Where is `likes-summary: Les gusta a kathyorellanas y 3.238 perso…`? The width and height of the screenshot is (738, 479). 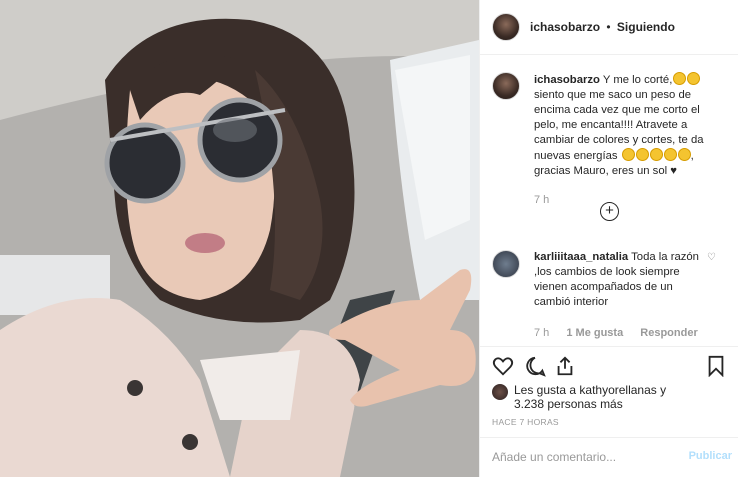 likes-summary: Les gusta a kathyorellanas y 3.238 perso… is located at coordinates (609, 397).